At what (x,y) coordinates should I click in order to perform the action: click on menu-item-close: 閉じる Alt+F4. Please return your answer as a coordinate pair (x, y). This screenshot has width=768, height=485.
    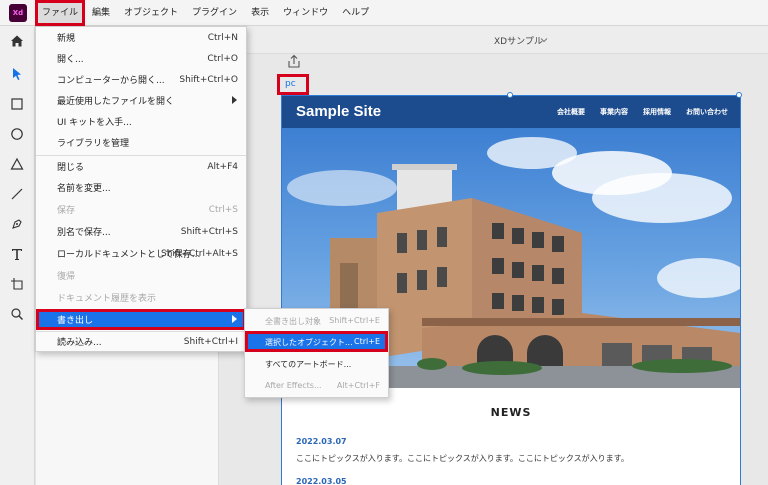
    Looking at the image, I should click on (141, 166).